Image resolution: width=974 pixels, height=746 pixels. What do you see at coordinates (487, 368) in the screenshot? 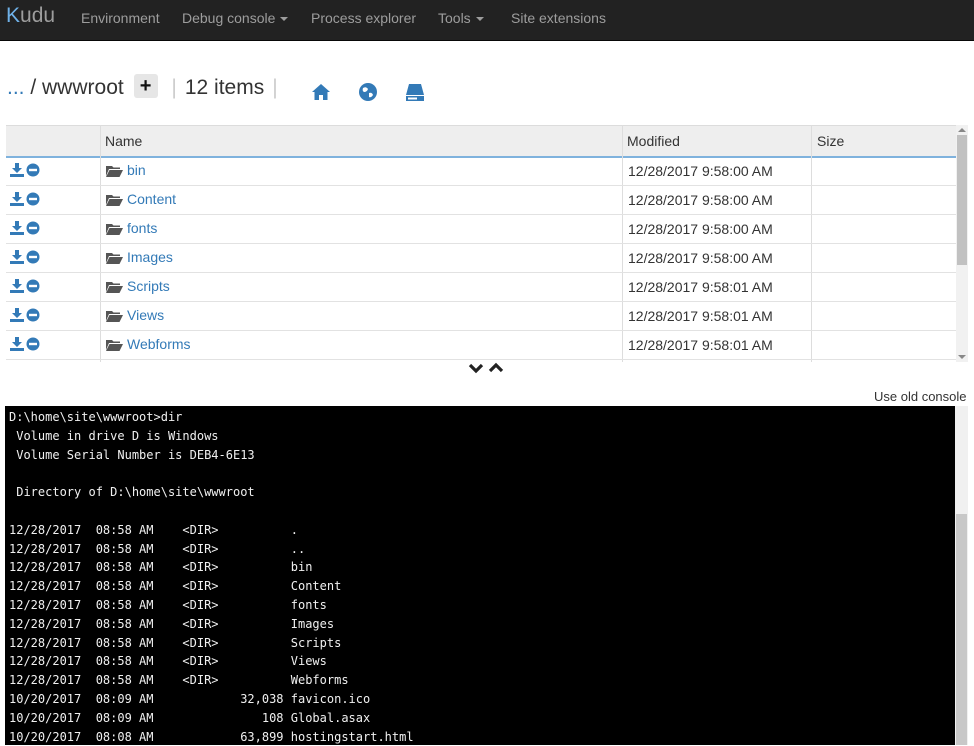
I see `pane-resize-handle` at bounding box center [487, 368].